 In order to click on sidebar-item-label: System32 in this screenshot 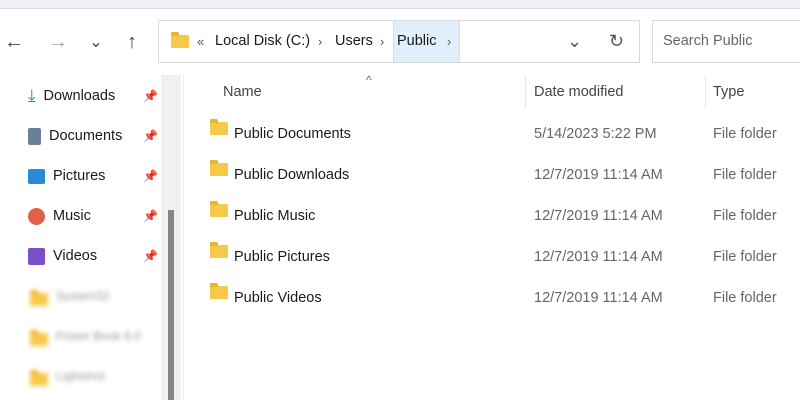, I will do `click(83, 296)`.